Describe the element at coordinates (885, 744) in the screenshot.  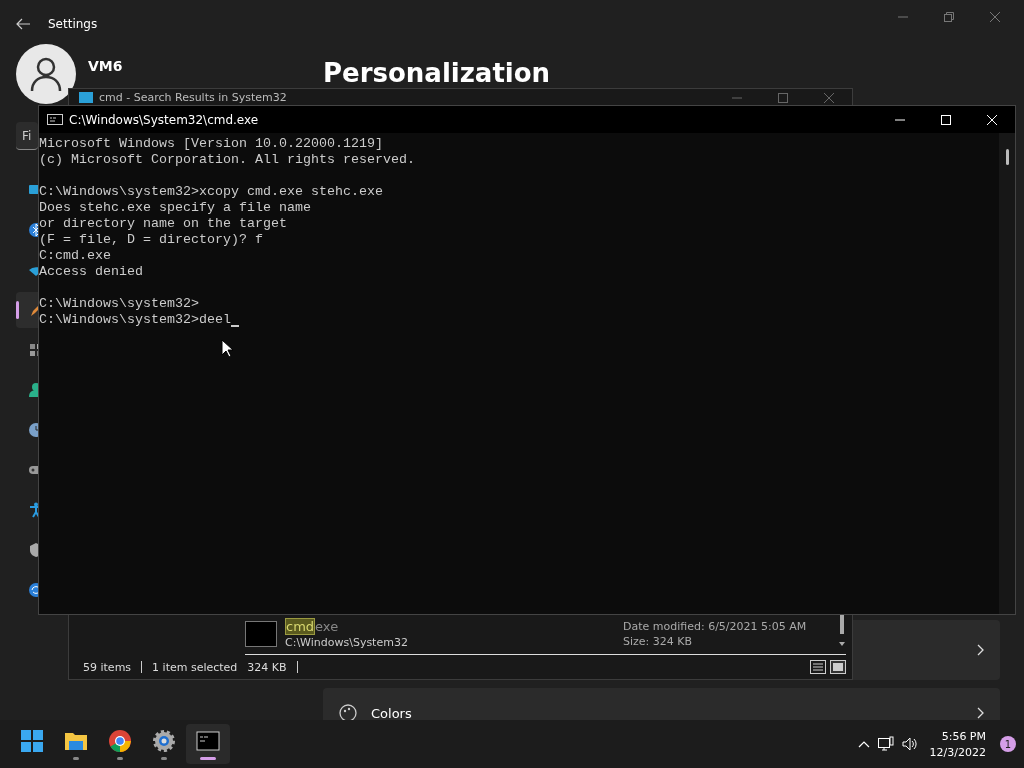
I see `network-icon` at that location.